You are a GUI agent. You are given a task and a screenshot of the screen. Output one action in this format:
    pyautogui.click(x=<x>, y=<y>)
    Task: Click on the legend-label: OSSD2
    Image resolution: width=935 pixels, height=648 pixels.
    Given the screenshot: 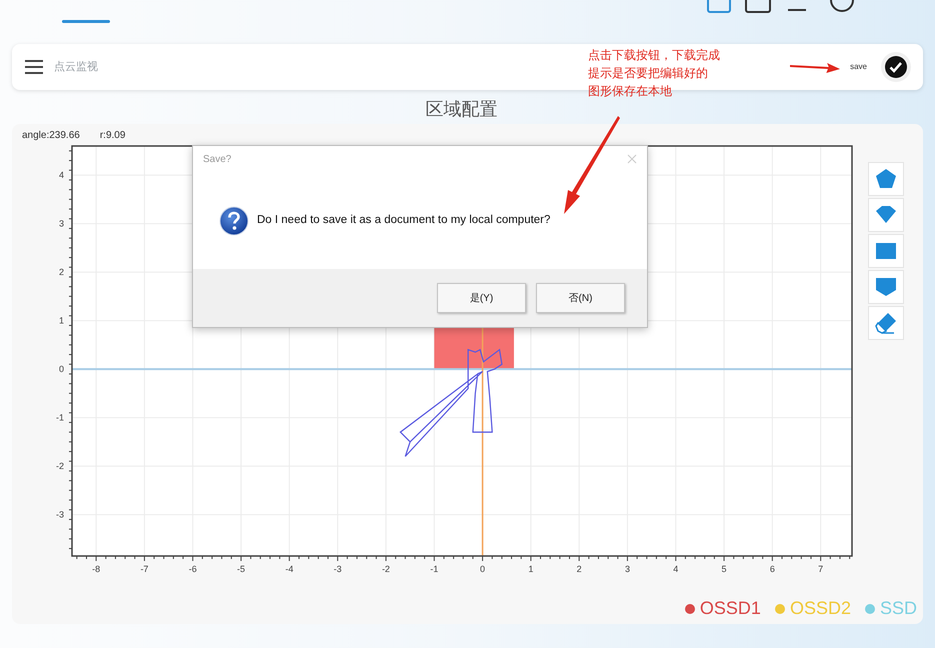 What is the action you would take?
    pyautogui.click(x=820, y=608)
    